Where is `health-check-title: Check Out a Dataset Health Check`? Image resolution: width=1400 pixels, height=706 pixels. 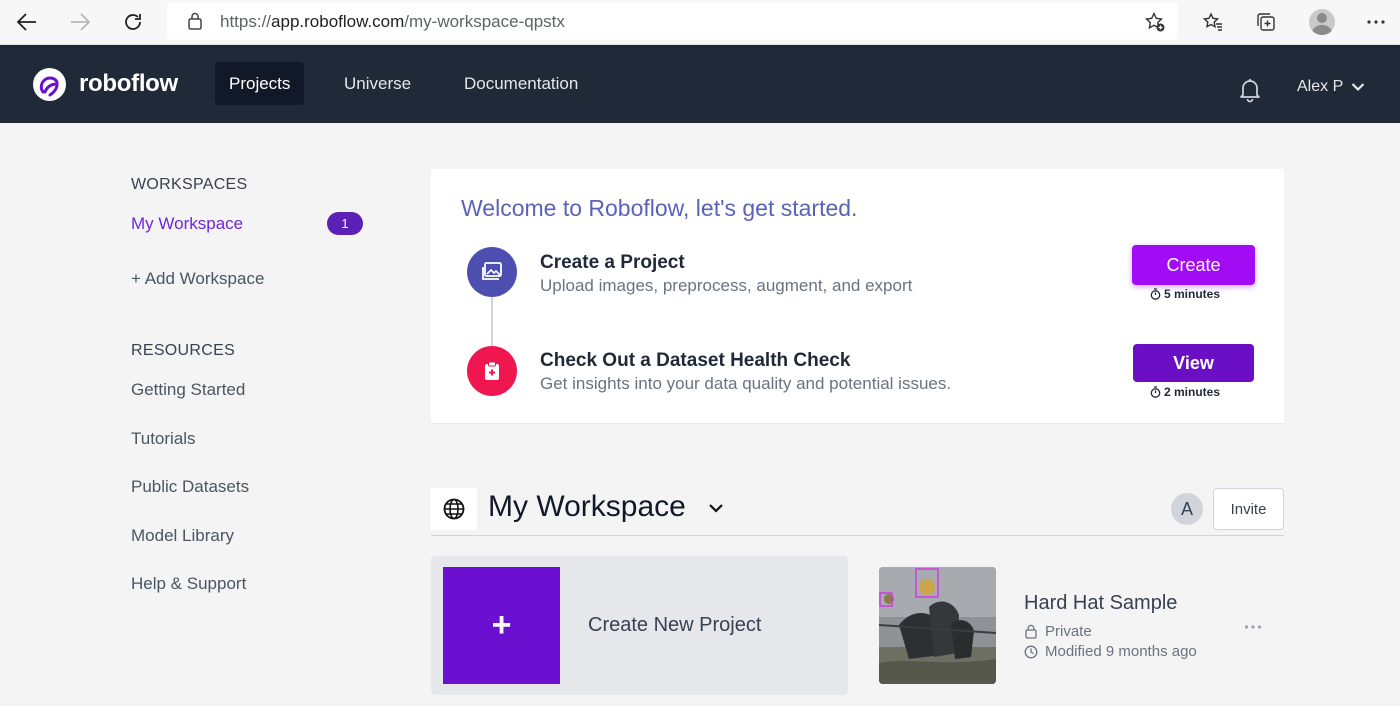
health-check-title: Check Out a Dataset Health Check is located at coordinates (695, 360).